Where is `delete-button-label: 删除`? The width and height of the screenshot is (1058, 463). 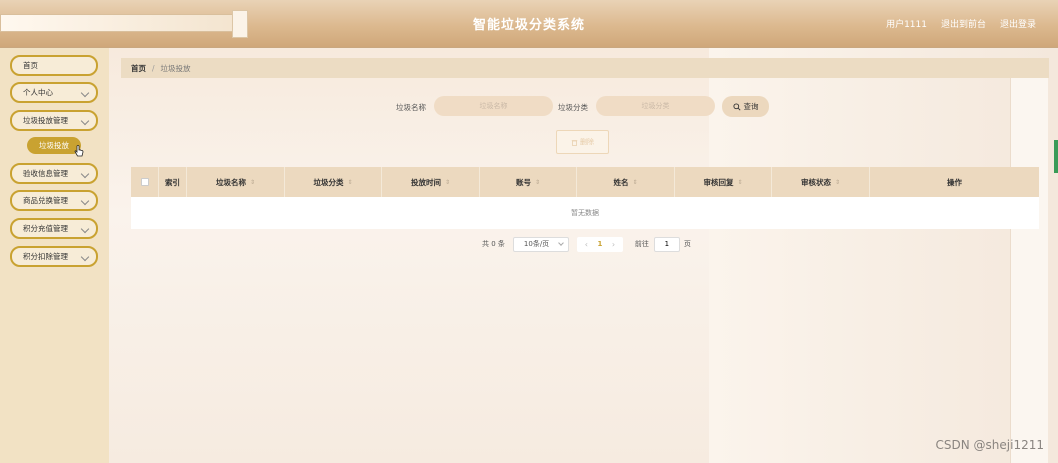 delete-button-label: 删除 is located at coordinates (587, 142).